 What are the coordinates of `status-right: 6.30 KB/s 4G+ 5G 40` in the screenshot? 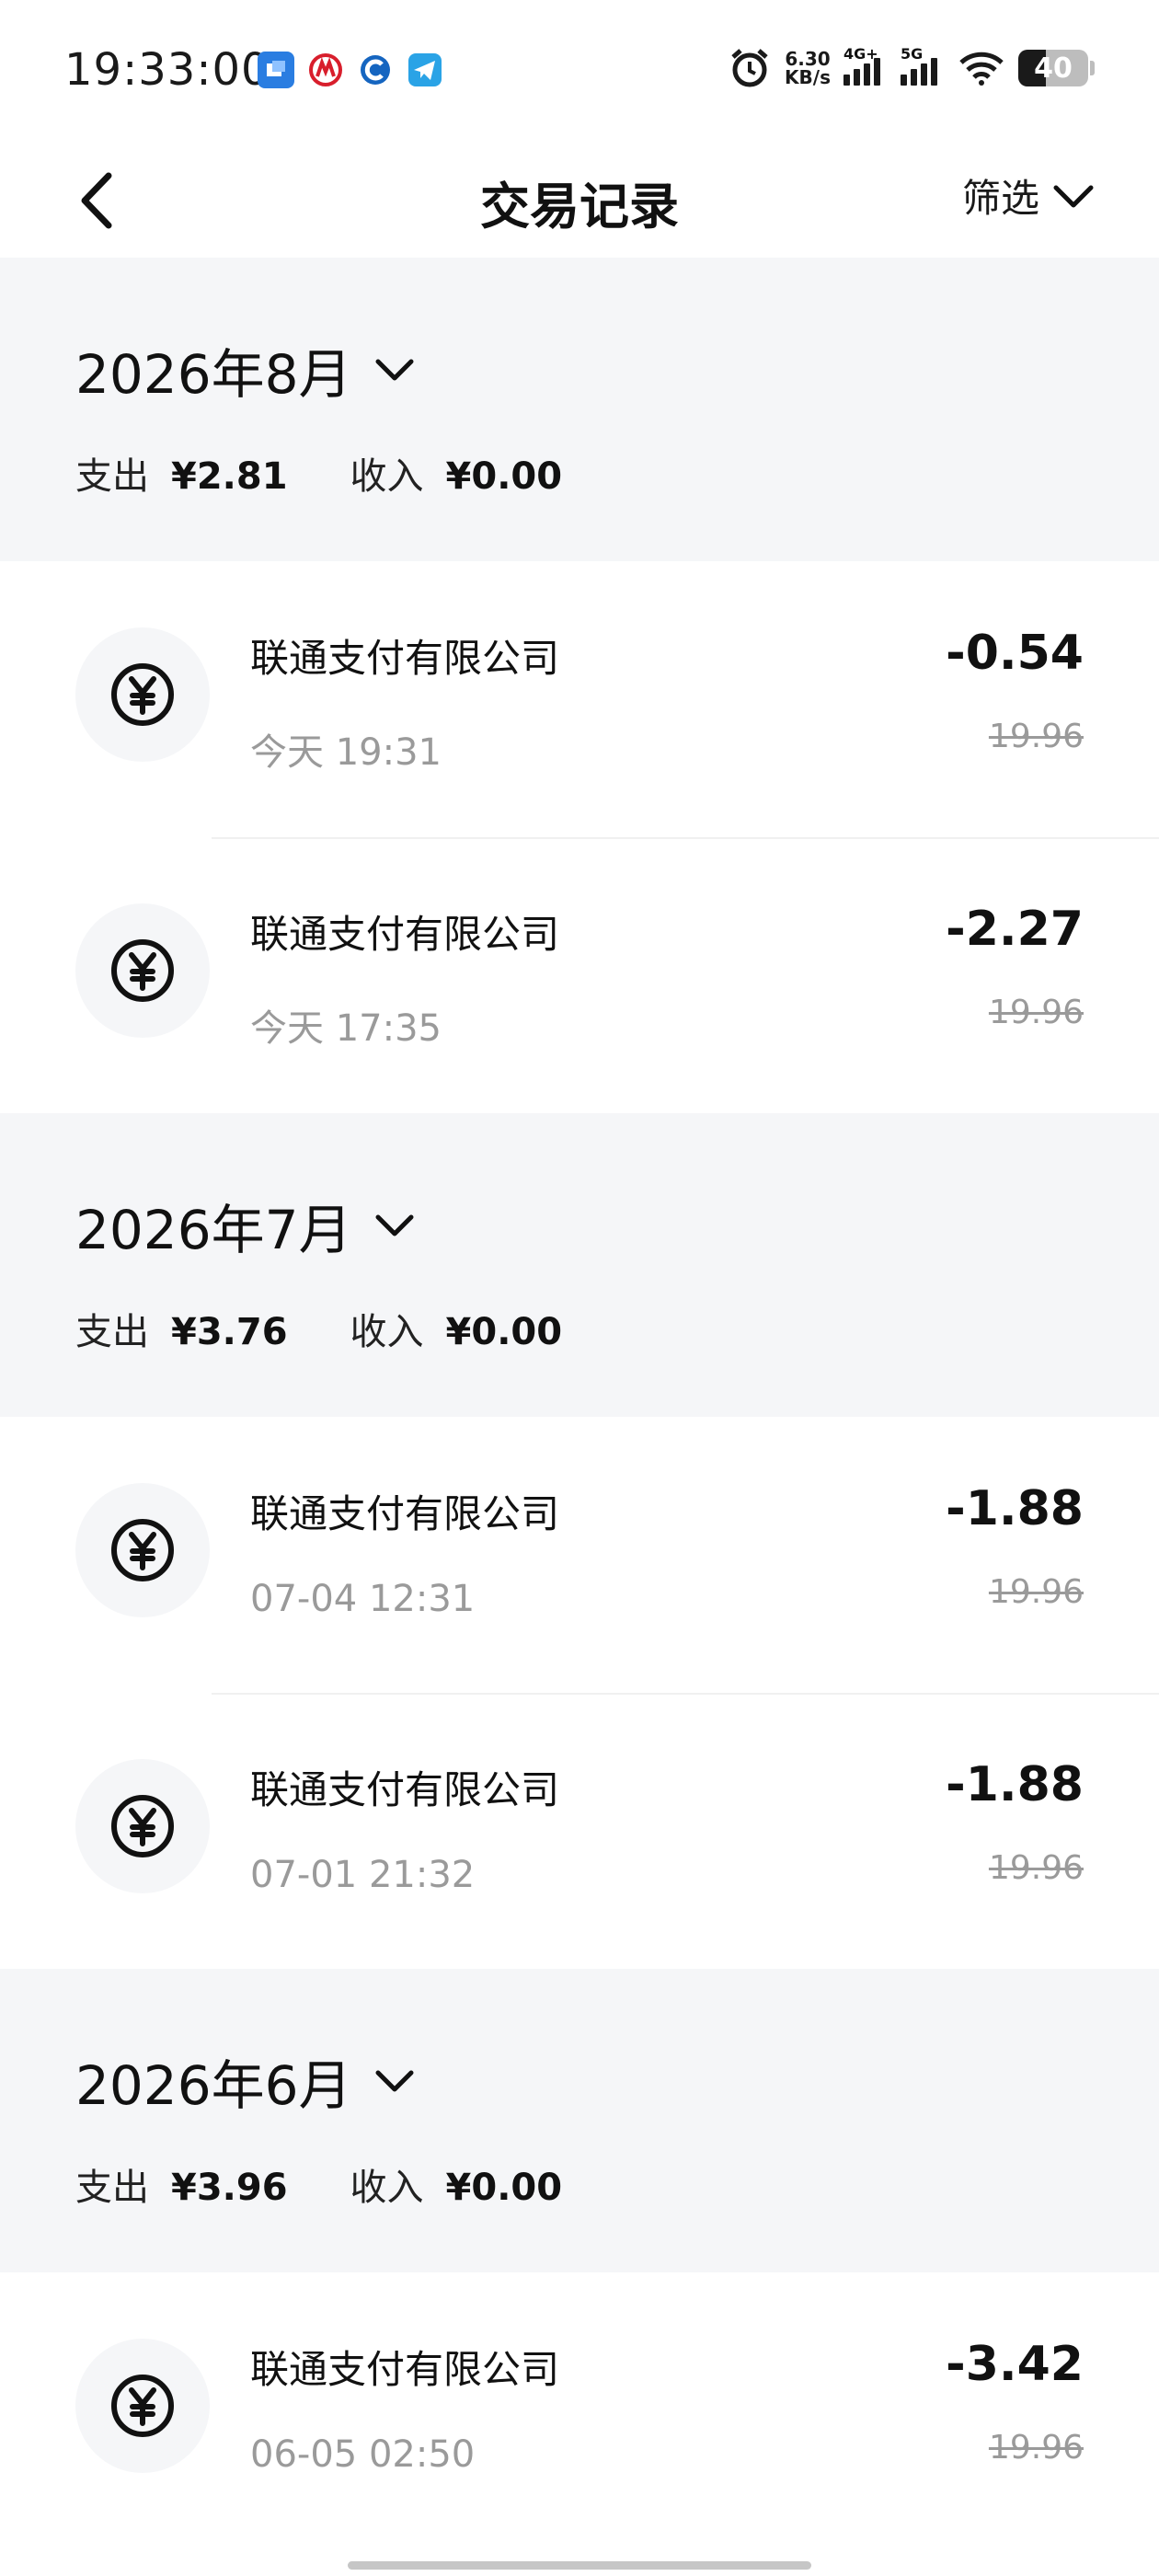 It's located at (911, 67).